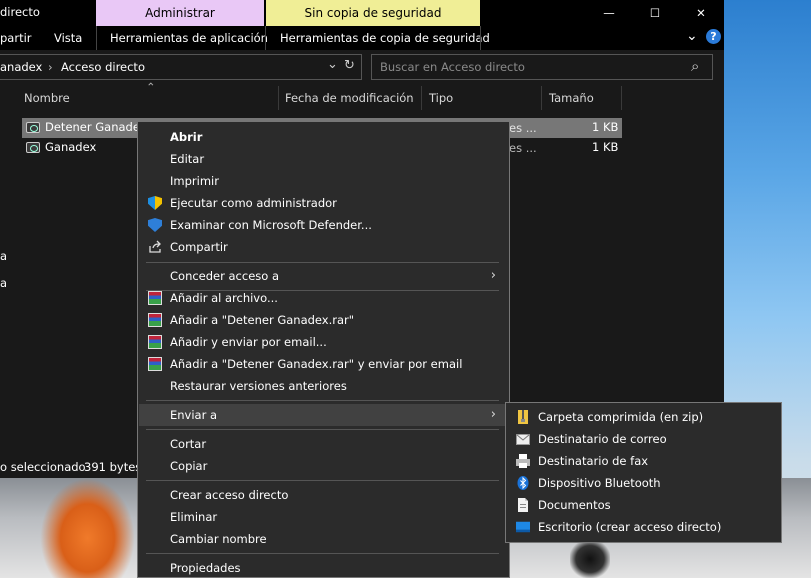 Image resolution: width=811 pixels, height=578 pixels. Describe the element at coordinates (47, 98) in the screenshot. I see `column-nombre: Nombre` at that location.